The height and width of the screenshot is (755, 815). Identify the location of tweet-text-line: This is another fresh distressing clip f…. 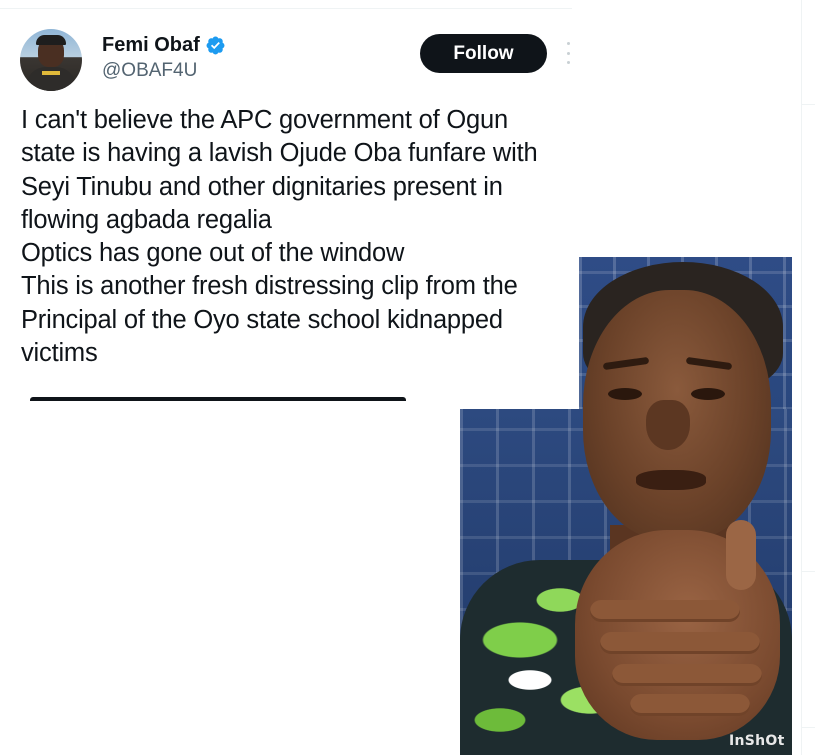
(269, 286).